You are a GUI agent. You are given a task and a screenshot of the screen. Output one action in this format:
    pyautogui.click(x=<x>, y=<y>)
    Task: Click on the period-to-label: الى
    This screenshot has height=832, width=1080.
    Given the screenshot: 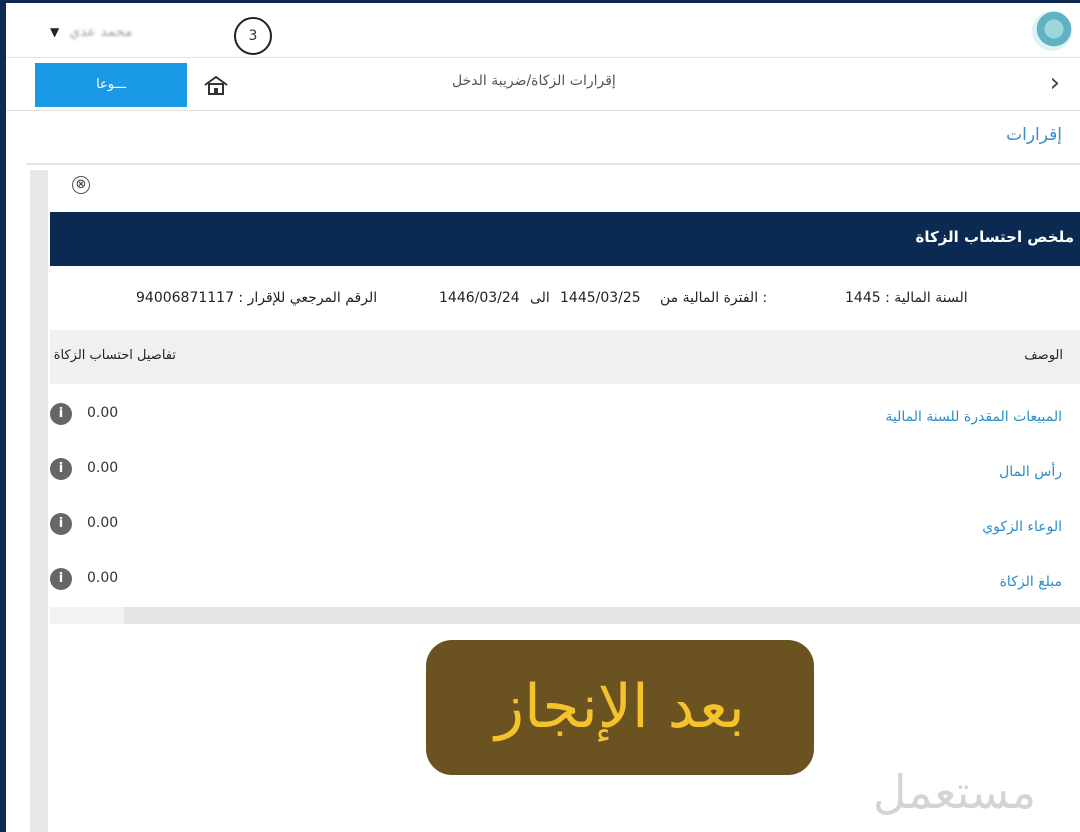 What is the action you would take?
    pyautogui.click(x=540, y=298)
    